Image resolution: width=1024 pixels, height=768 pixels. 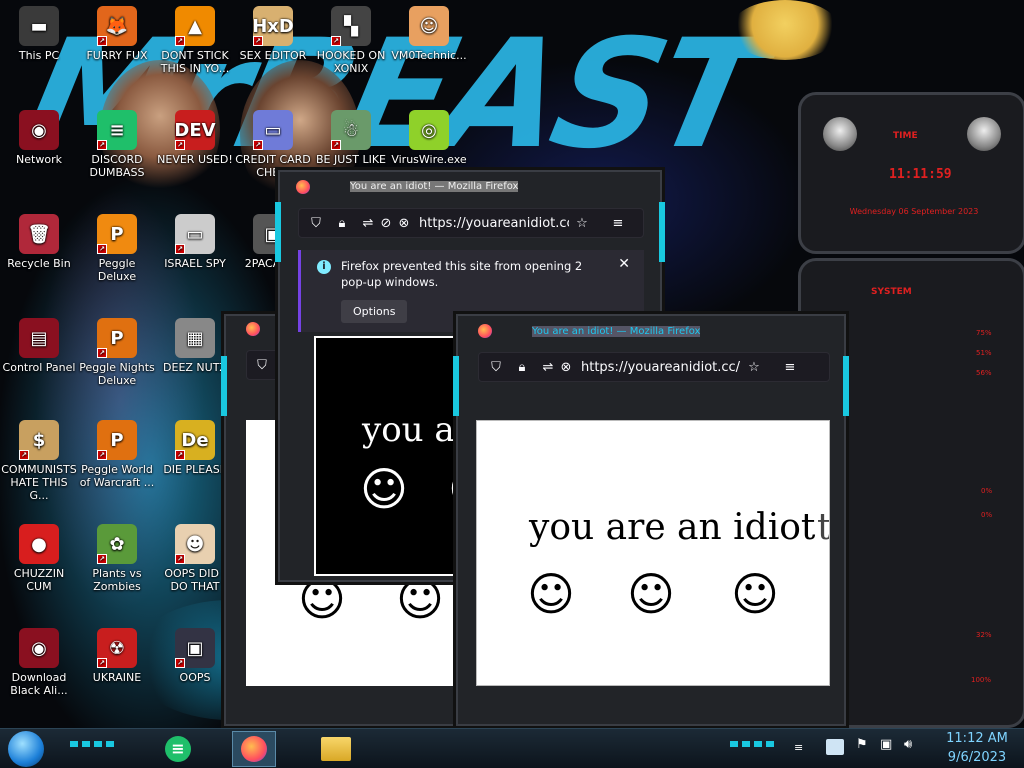 I want to click on taskbar: ≡ ≡ ⚑ ▣ 🔊︎ 11:12 AM 9/6/2023, so click(x=512, y=748).